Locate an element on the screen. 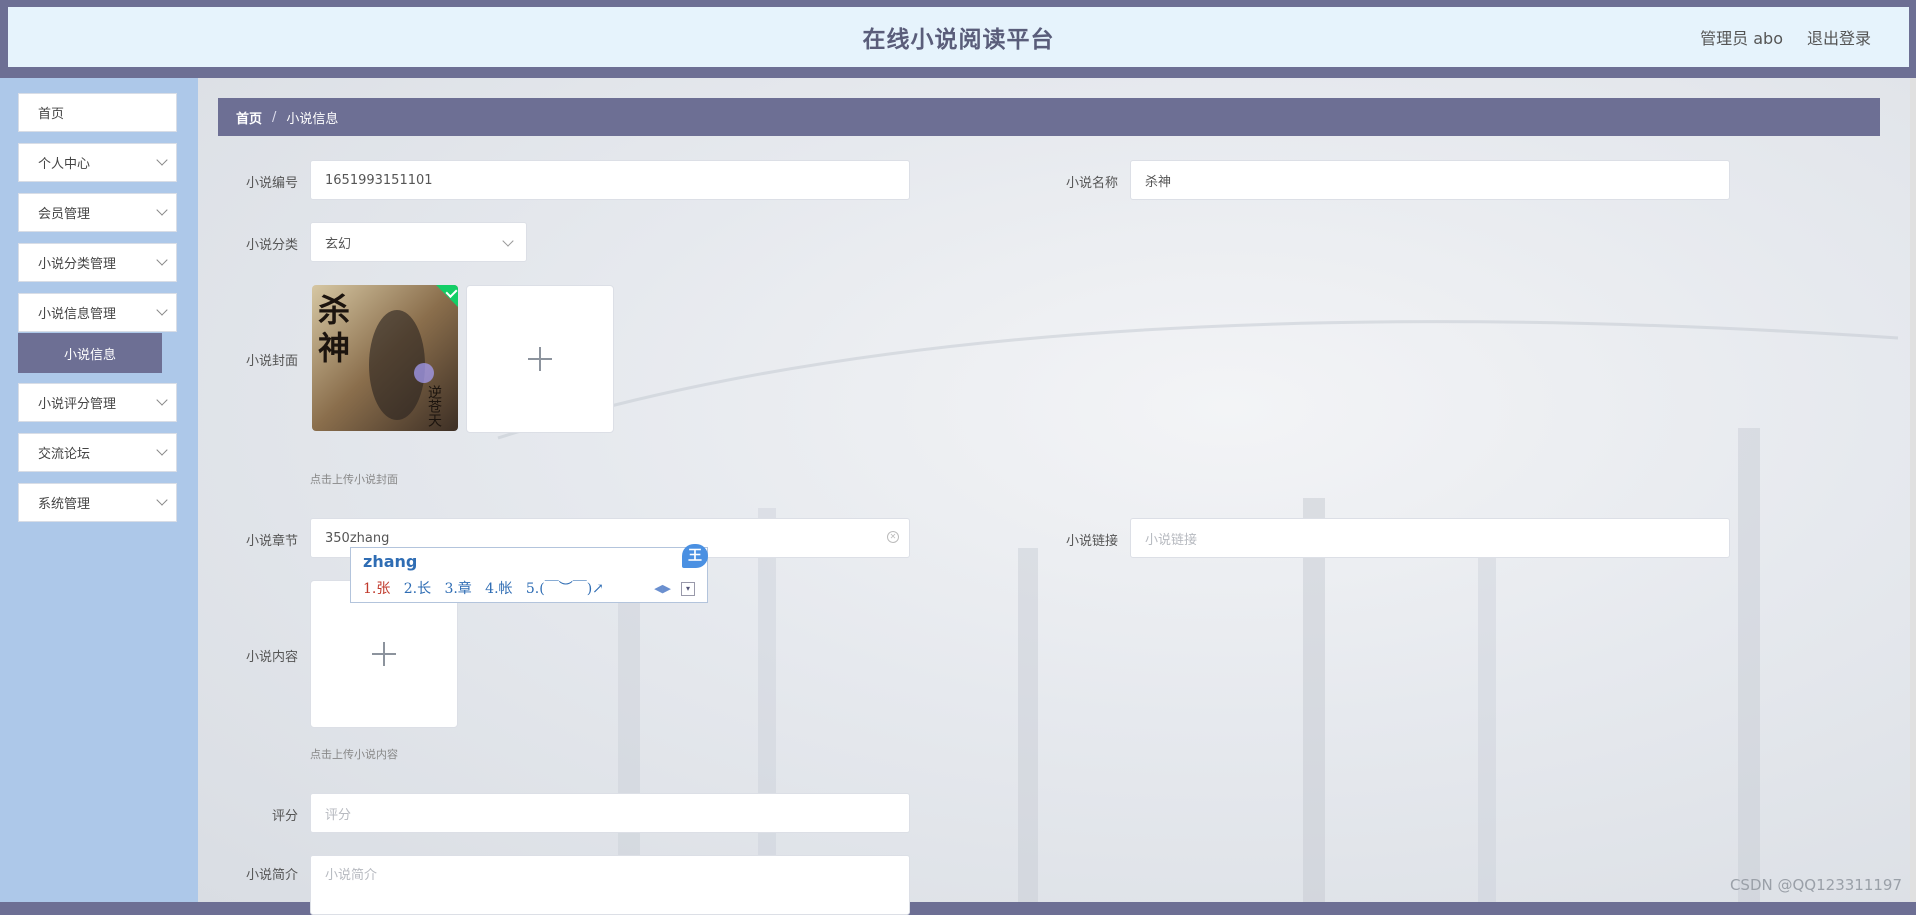  rating-input: 评分 is located at coordinates (610, 813).